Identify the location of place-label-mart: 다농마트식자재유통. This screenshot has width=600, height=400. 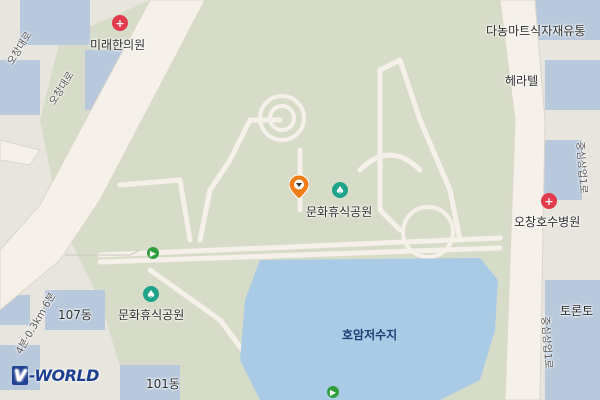
(535, 30).